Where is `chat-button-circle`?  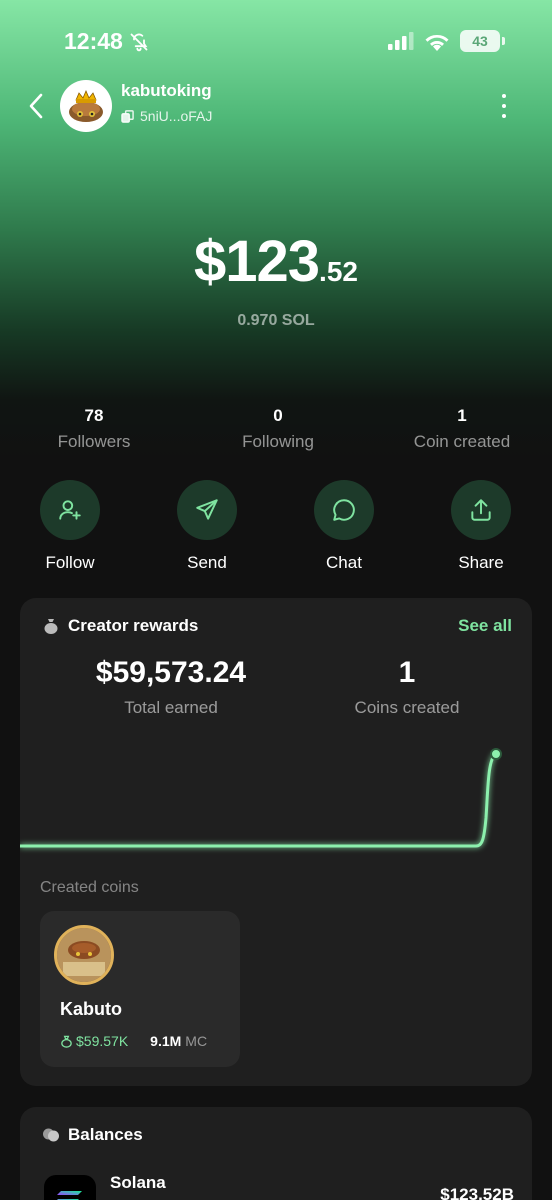 chat-button-circle is located at coordinates (344, 510).